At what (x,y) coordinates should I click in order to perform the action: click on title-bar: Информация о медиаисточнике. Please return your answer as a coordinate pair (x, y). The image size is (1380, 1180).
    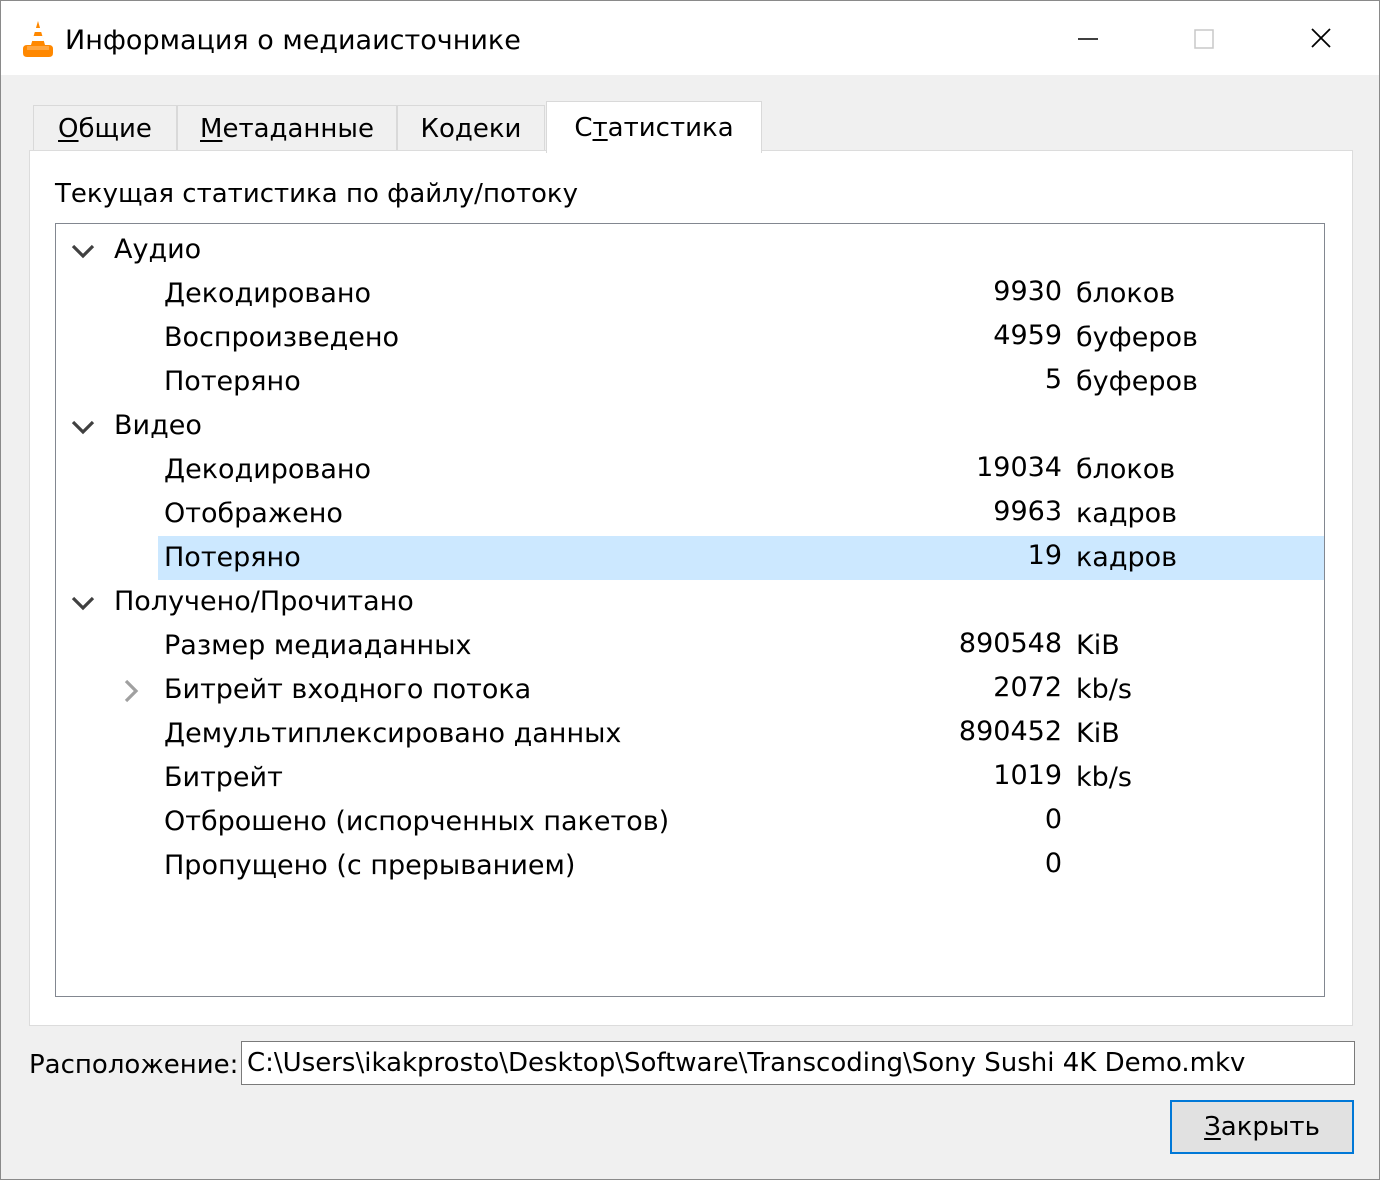
    Looking at the image, I should click on (690, 38).